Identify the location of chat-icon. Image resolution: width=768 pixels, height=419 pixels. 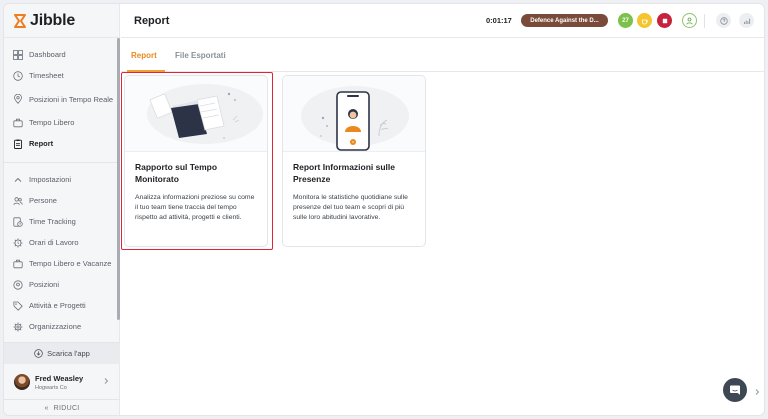
(735, 390).